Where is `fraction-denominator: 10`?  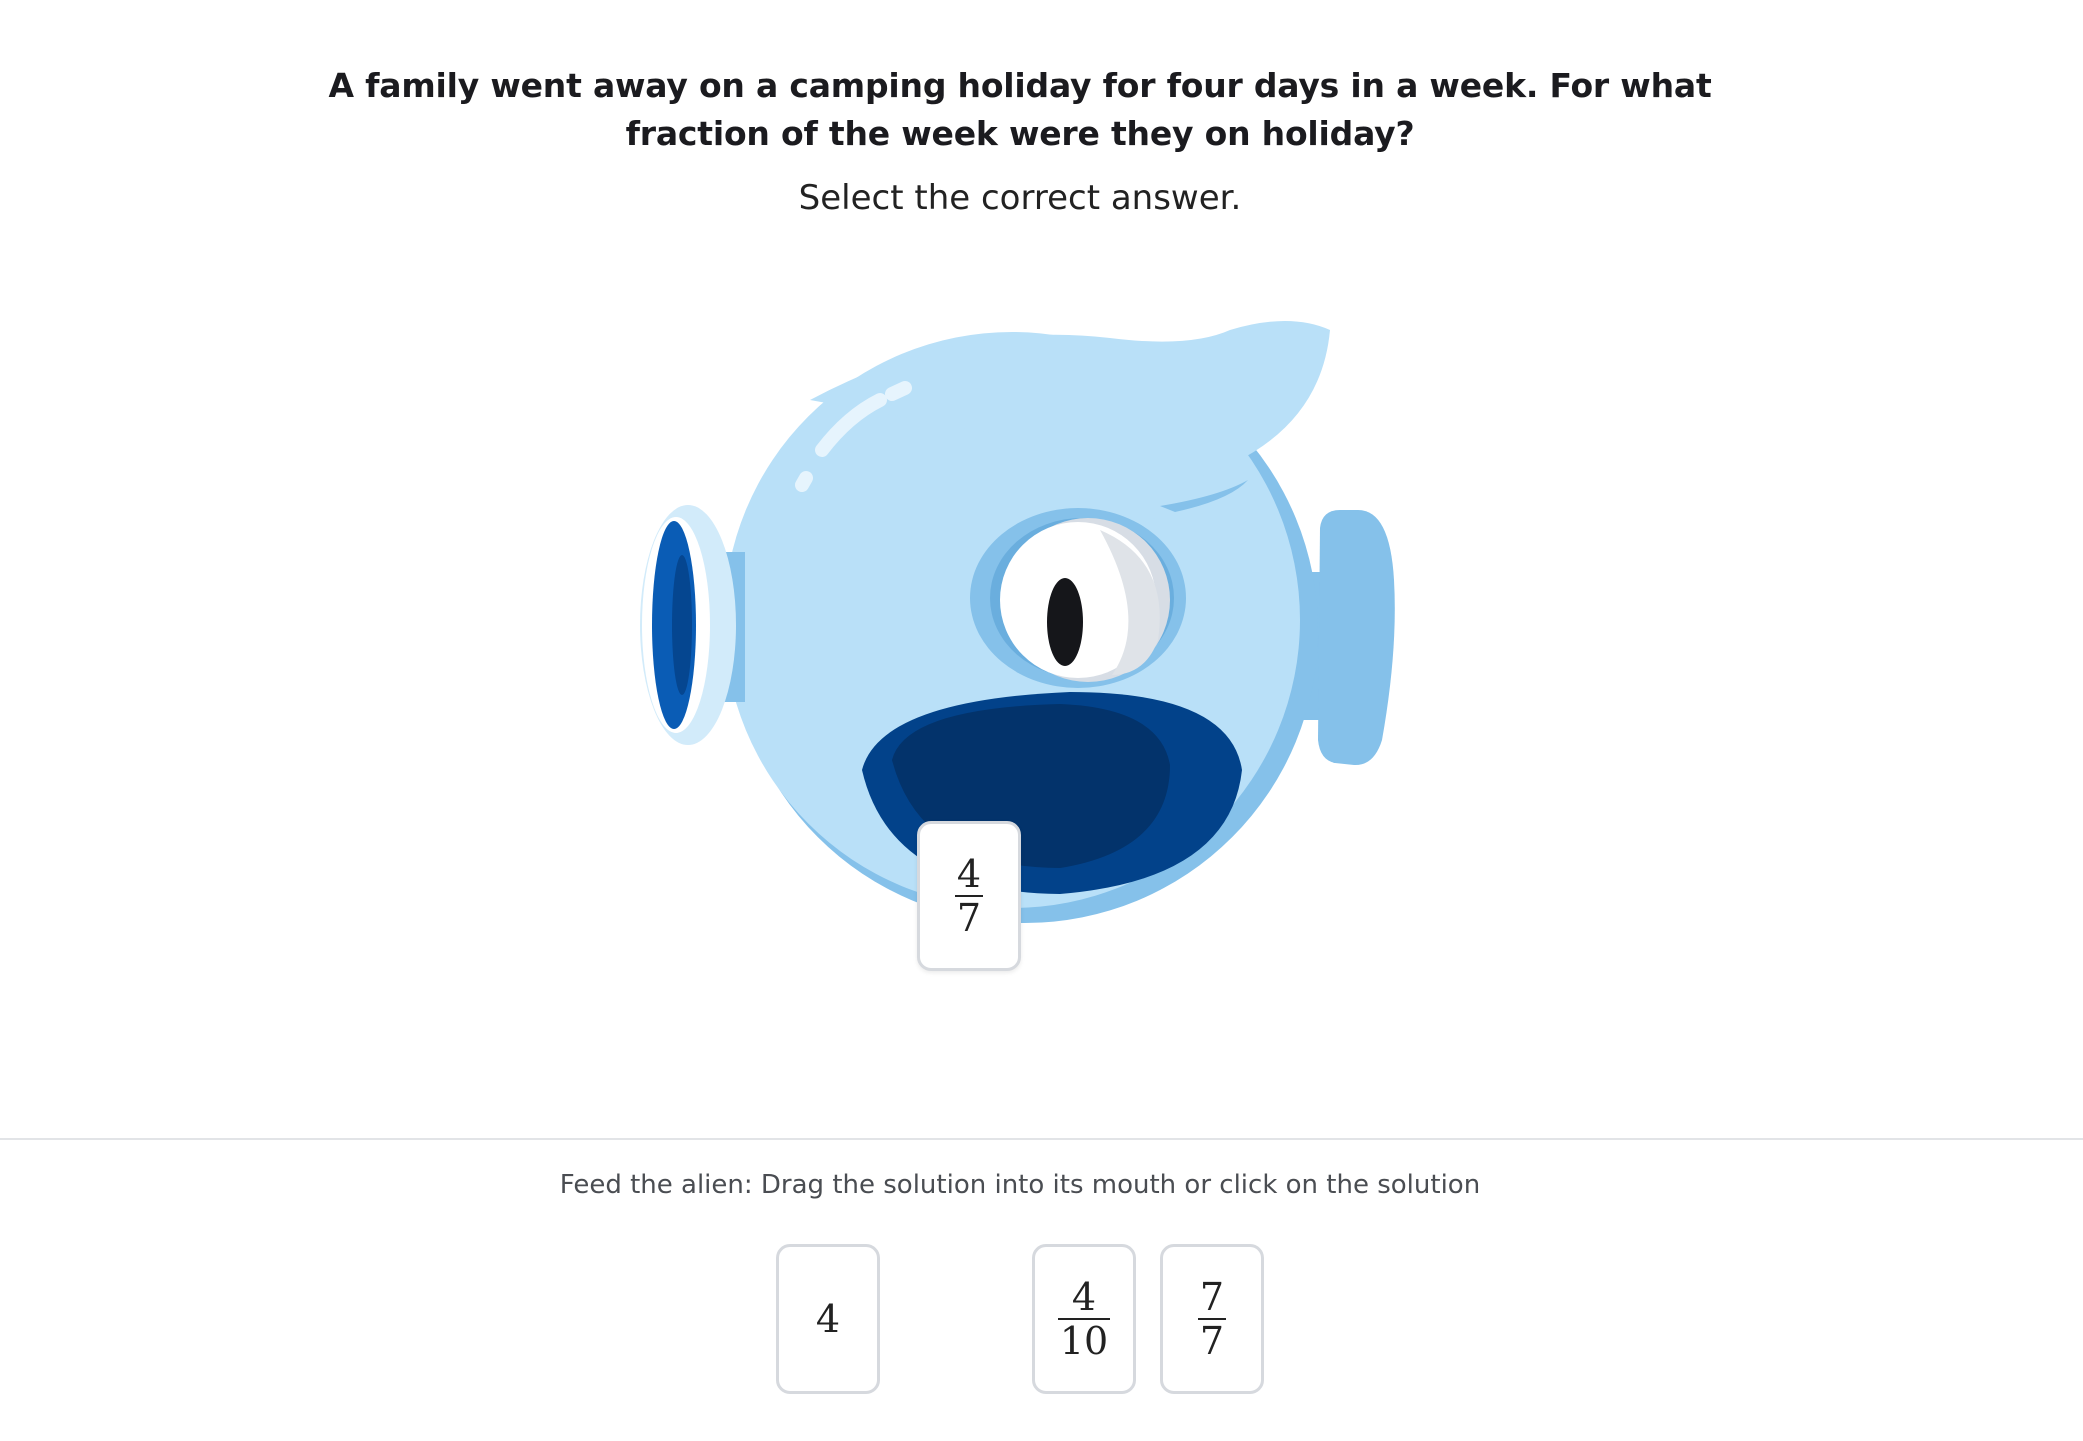 fraction-denominator: 10 is located at coordinates (1084, 1341).